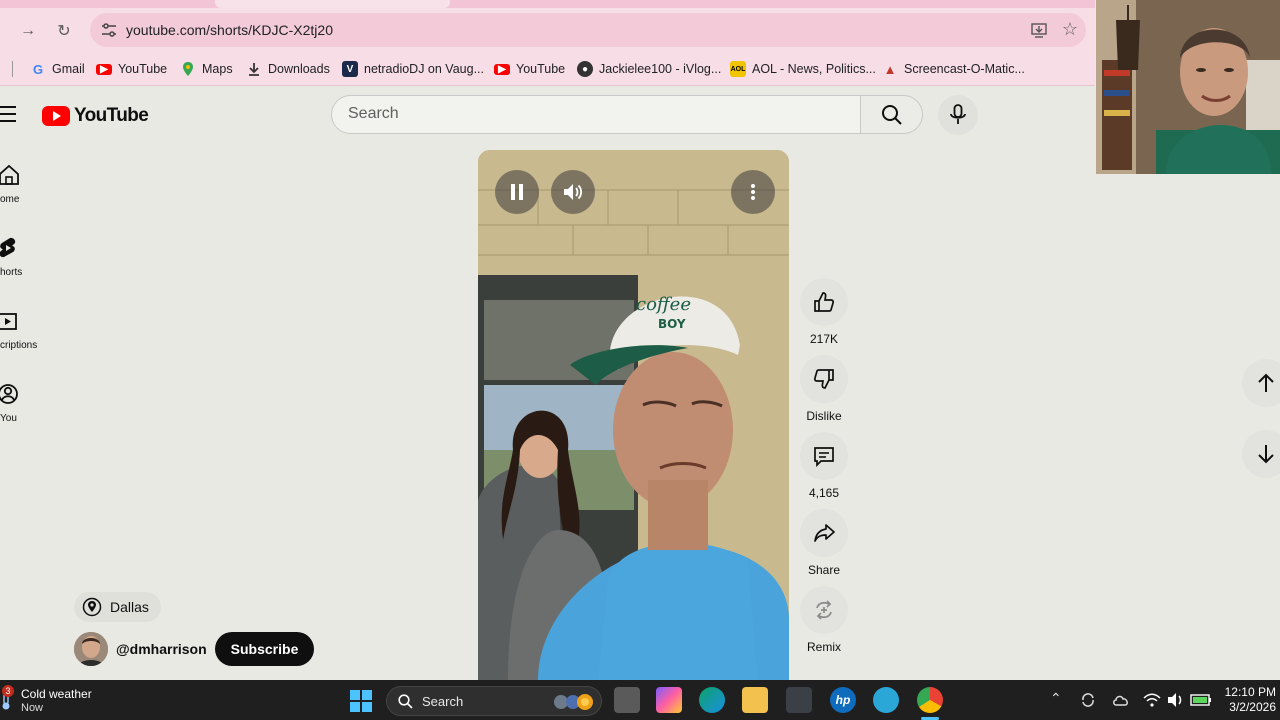  Describe the element at coordinates (1152, 700) in the screenshot. I see `wifi-icon` at that location.